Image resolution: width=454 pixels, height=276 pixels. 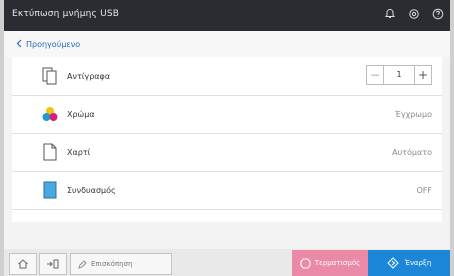 What do you see at coordinates (81, 114) in the screenshot?
I see `color-label: Χρώμα` at bounding box center [81, 114].